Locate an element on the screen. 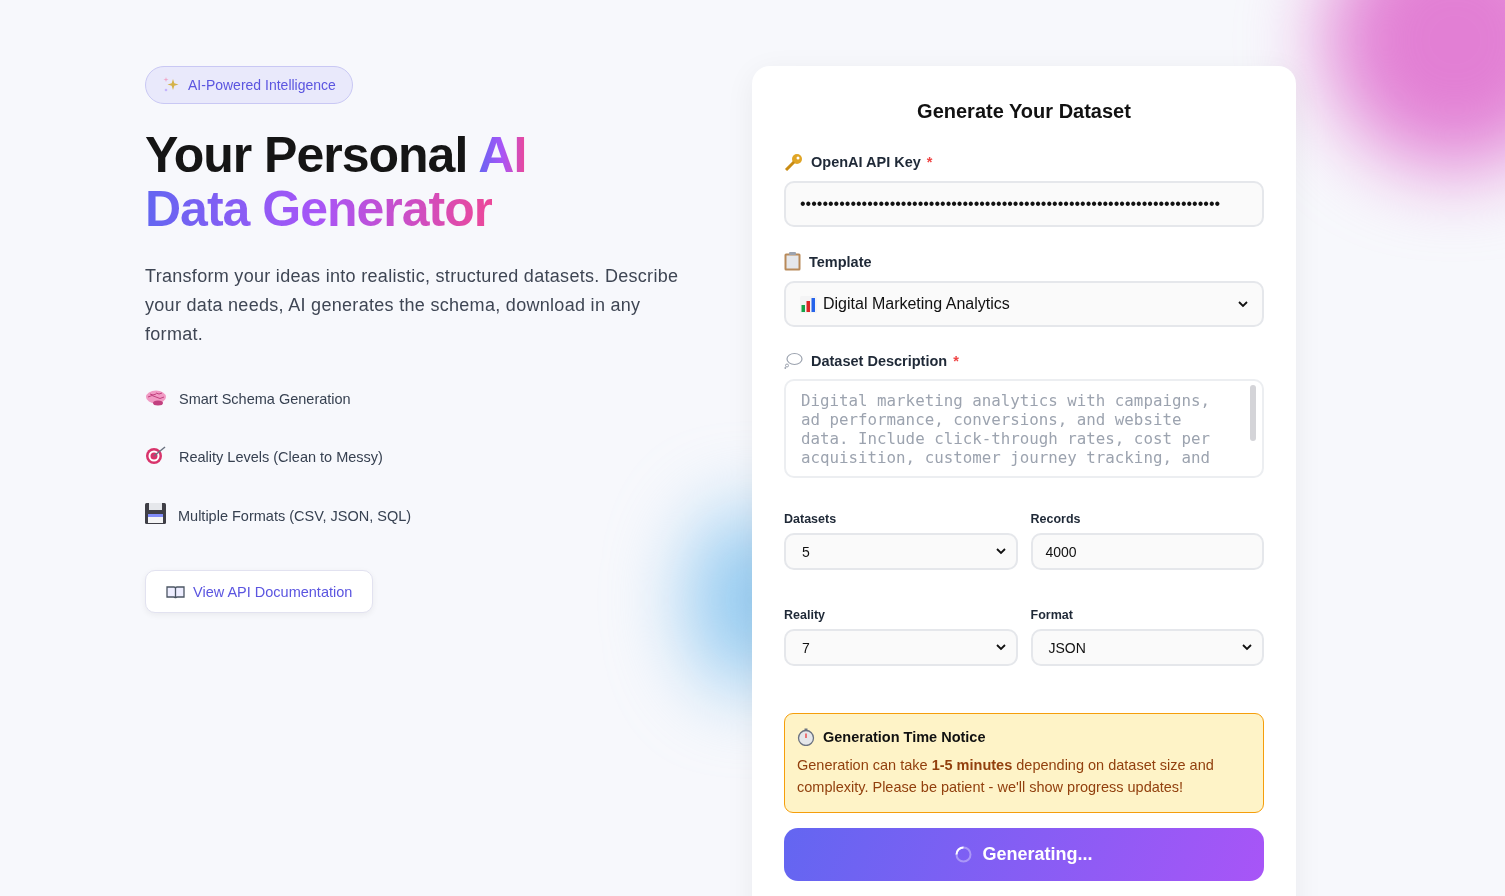 The width and height of the screenshot is (1505, 896). scrollbar is located at coordinates (1253, 413).